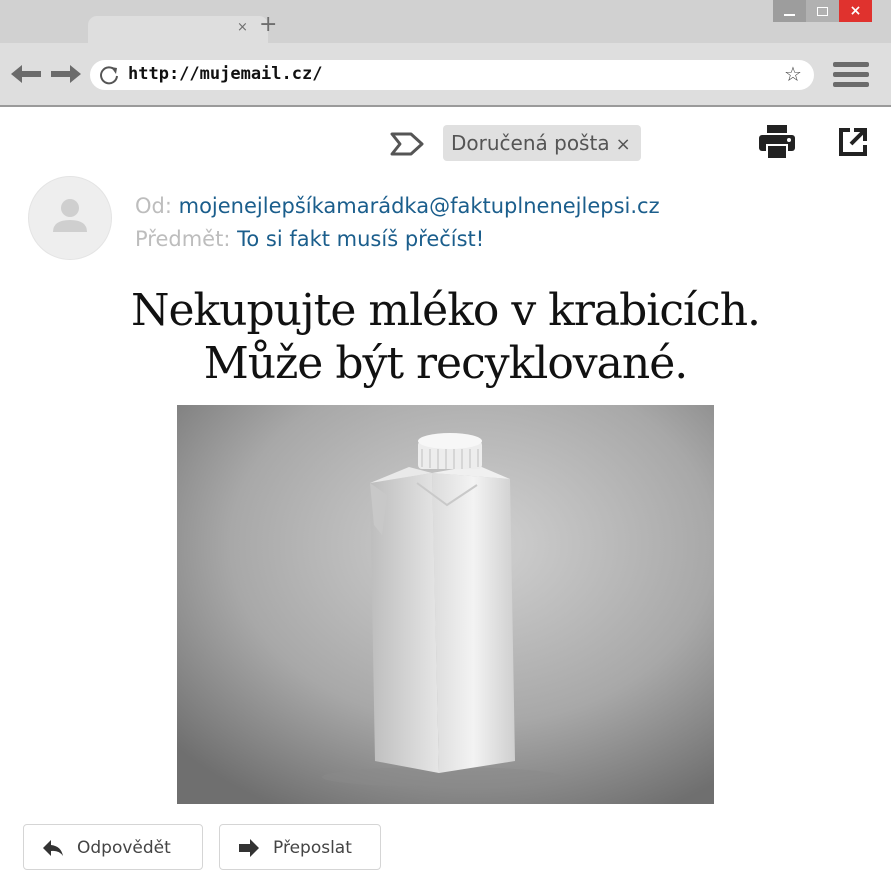 The width and height of the screenshot is (891, 891). Describe the element at coordinates (793, 74) in the screenshot. I see `star-icon: ☆` at that location.